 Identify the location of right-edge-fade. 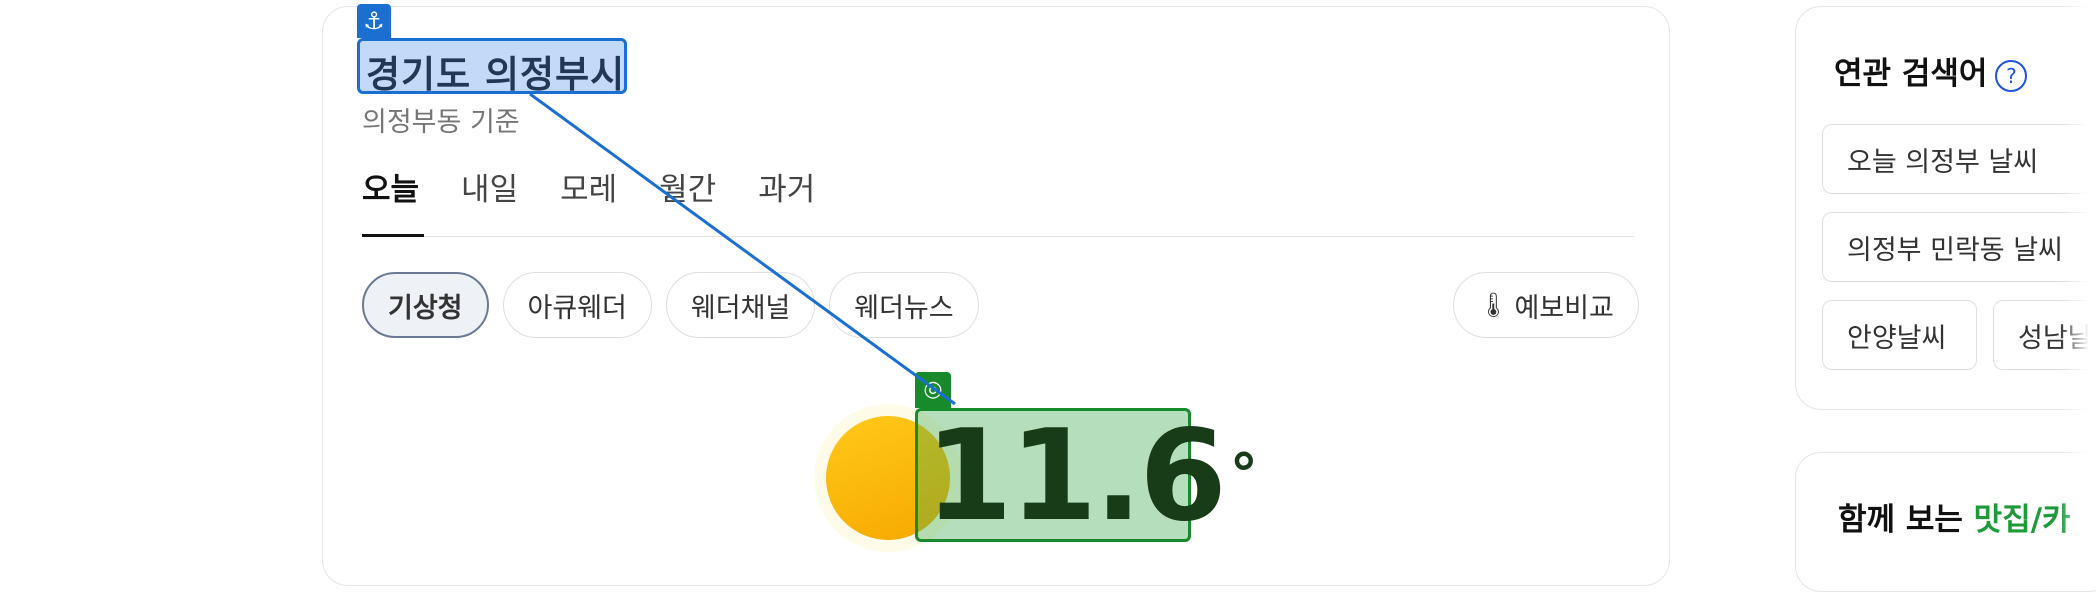
(2078, 279).